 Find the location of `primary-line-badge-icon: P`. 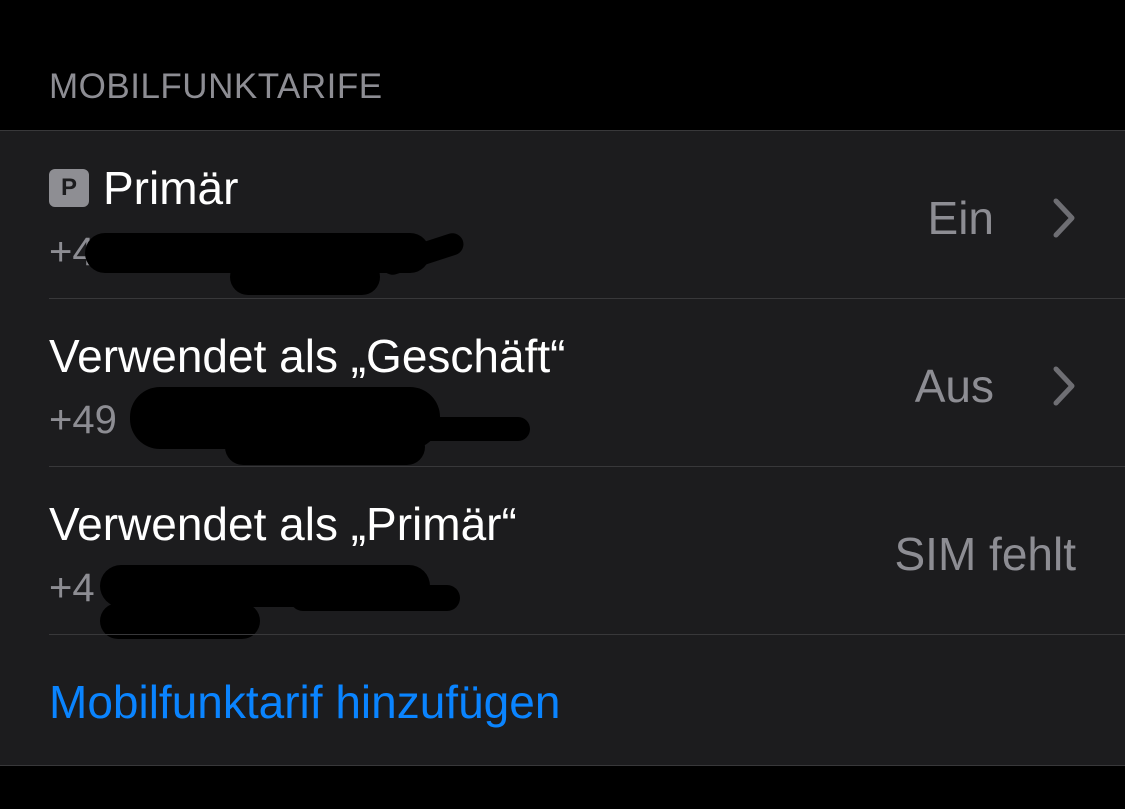

primary-line-badge-icon: P is located at coordinates (69, 188).